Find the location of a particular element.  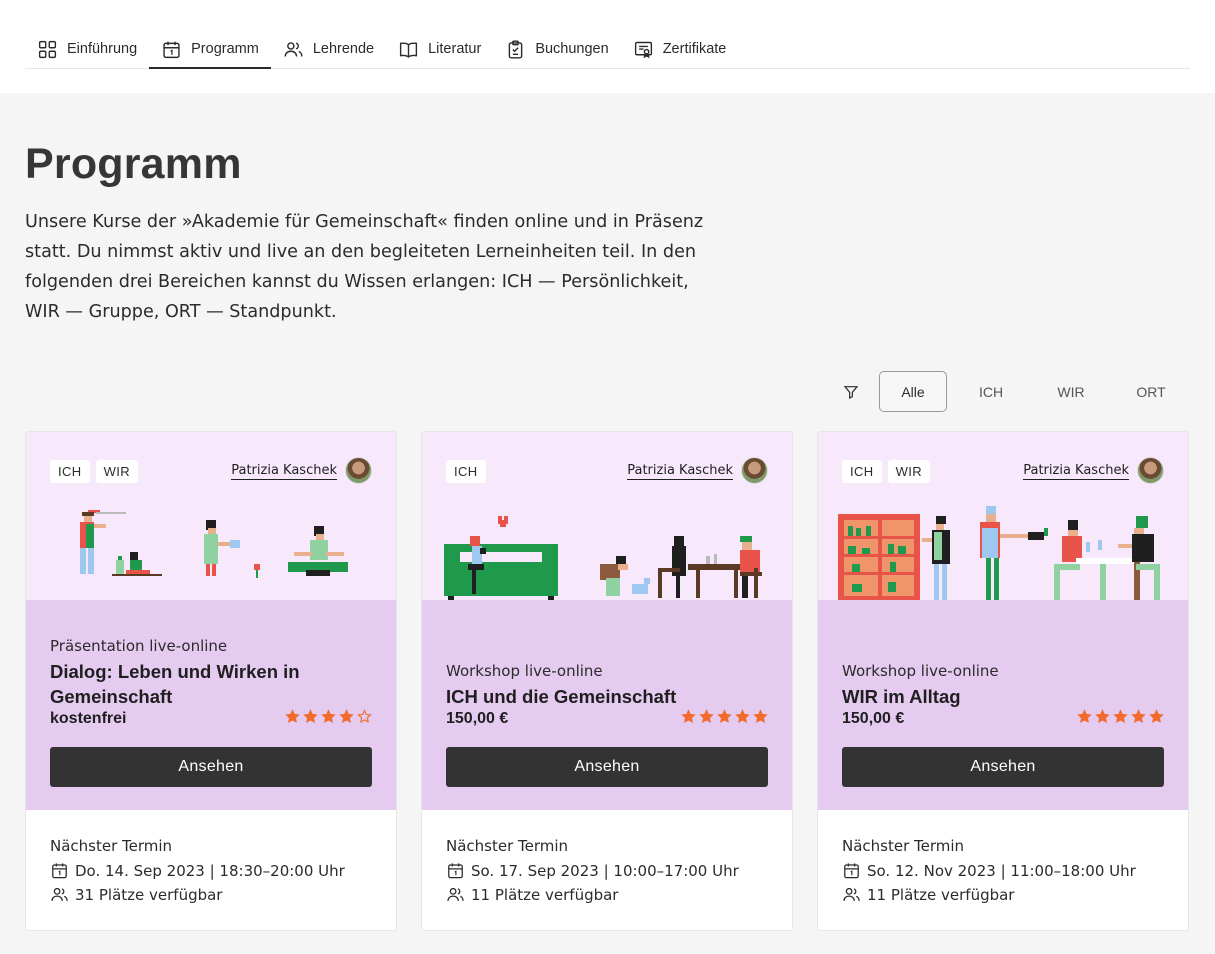

tab-lehrende: Lehrende is located at coordinates (328, 49).